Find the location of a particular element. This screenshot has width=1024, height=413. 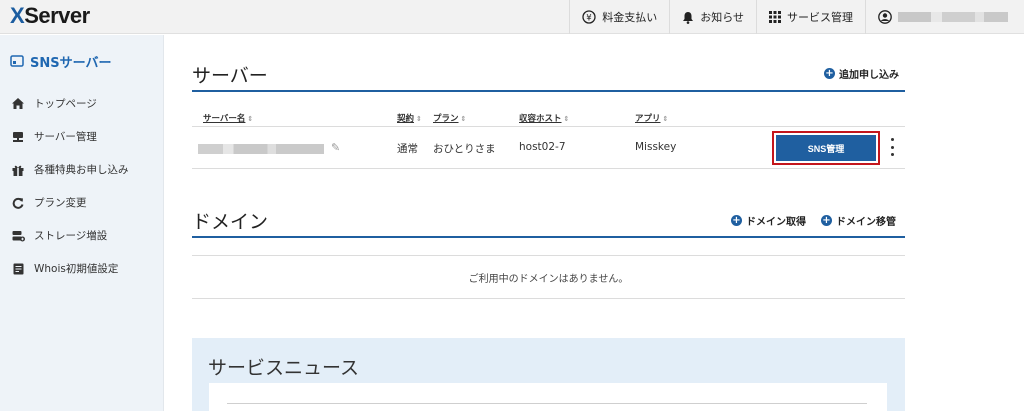

no-domains-message: ご利用中のドメインはありません。 is located at coordinates (548, 279).